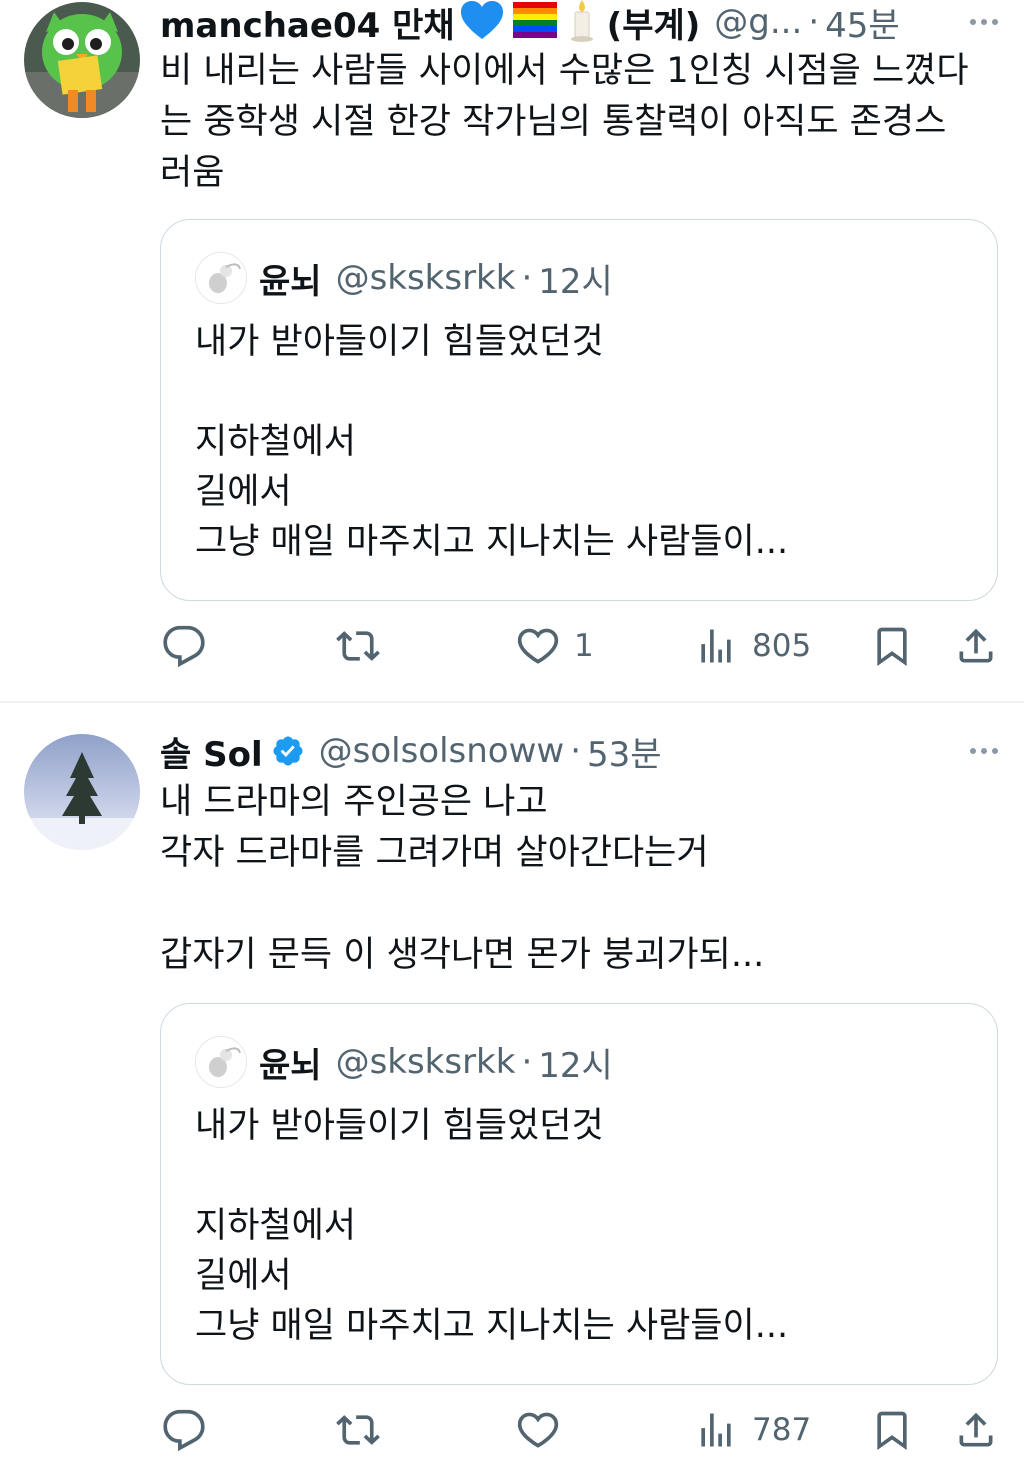  I want to click on views-button: 787, so click(752, 1430).